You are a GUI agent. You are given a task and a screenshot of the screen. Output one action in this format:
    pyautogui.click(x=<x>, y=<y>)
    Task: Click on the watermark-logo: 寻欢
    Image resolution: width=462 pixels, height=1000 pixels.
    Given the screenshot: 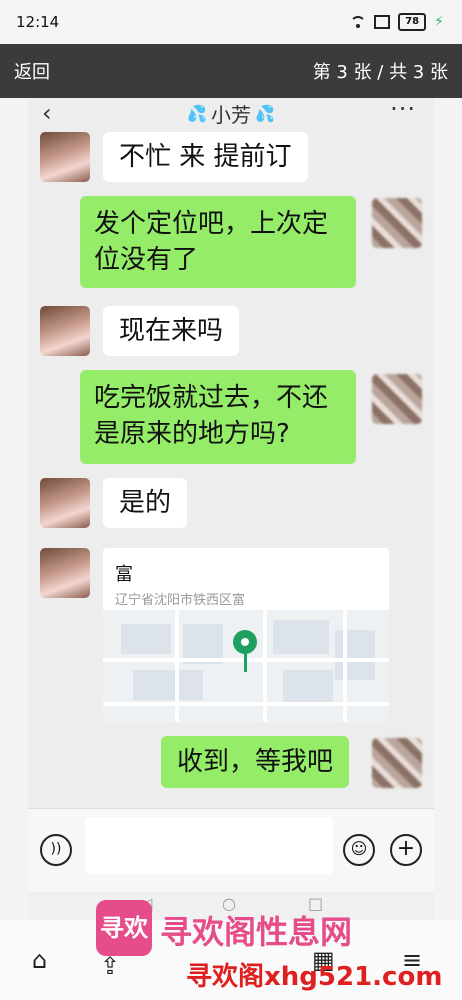 What is the action you would take?
    pyautogui.click(x=124, y=928)
    